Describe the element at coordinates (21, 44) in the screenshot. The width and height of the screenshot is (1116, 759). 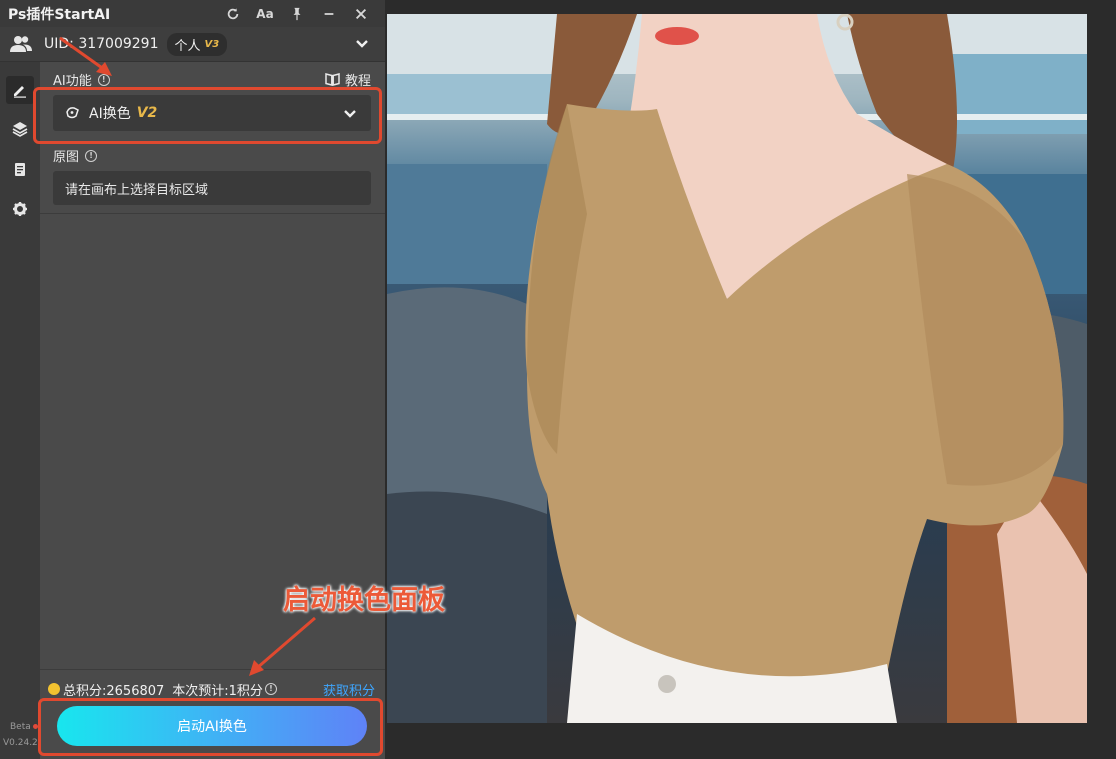
I see `users-icon` at that location.